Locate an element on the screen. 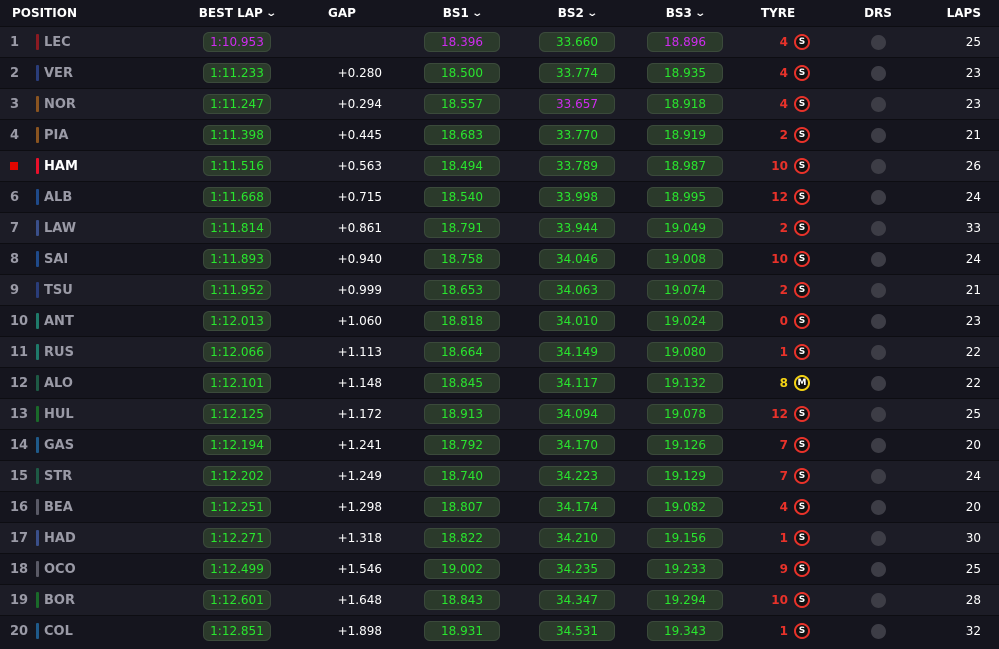  driver-code: HUL is located at coordinates (107, 414).